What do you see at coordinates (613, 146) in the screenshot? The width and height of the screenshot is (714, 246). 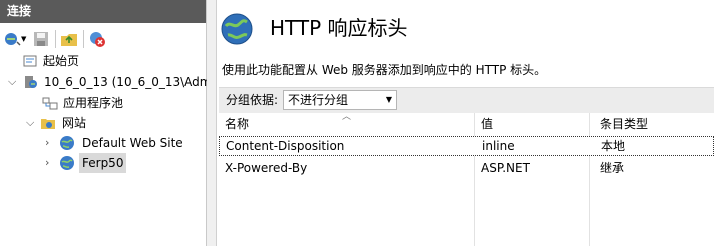 I see `cell-type: 本地` at bounding box center [613, 146].